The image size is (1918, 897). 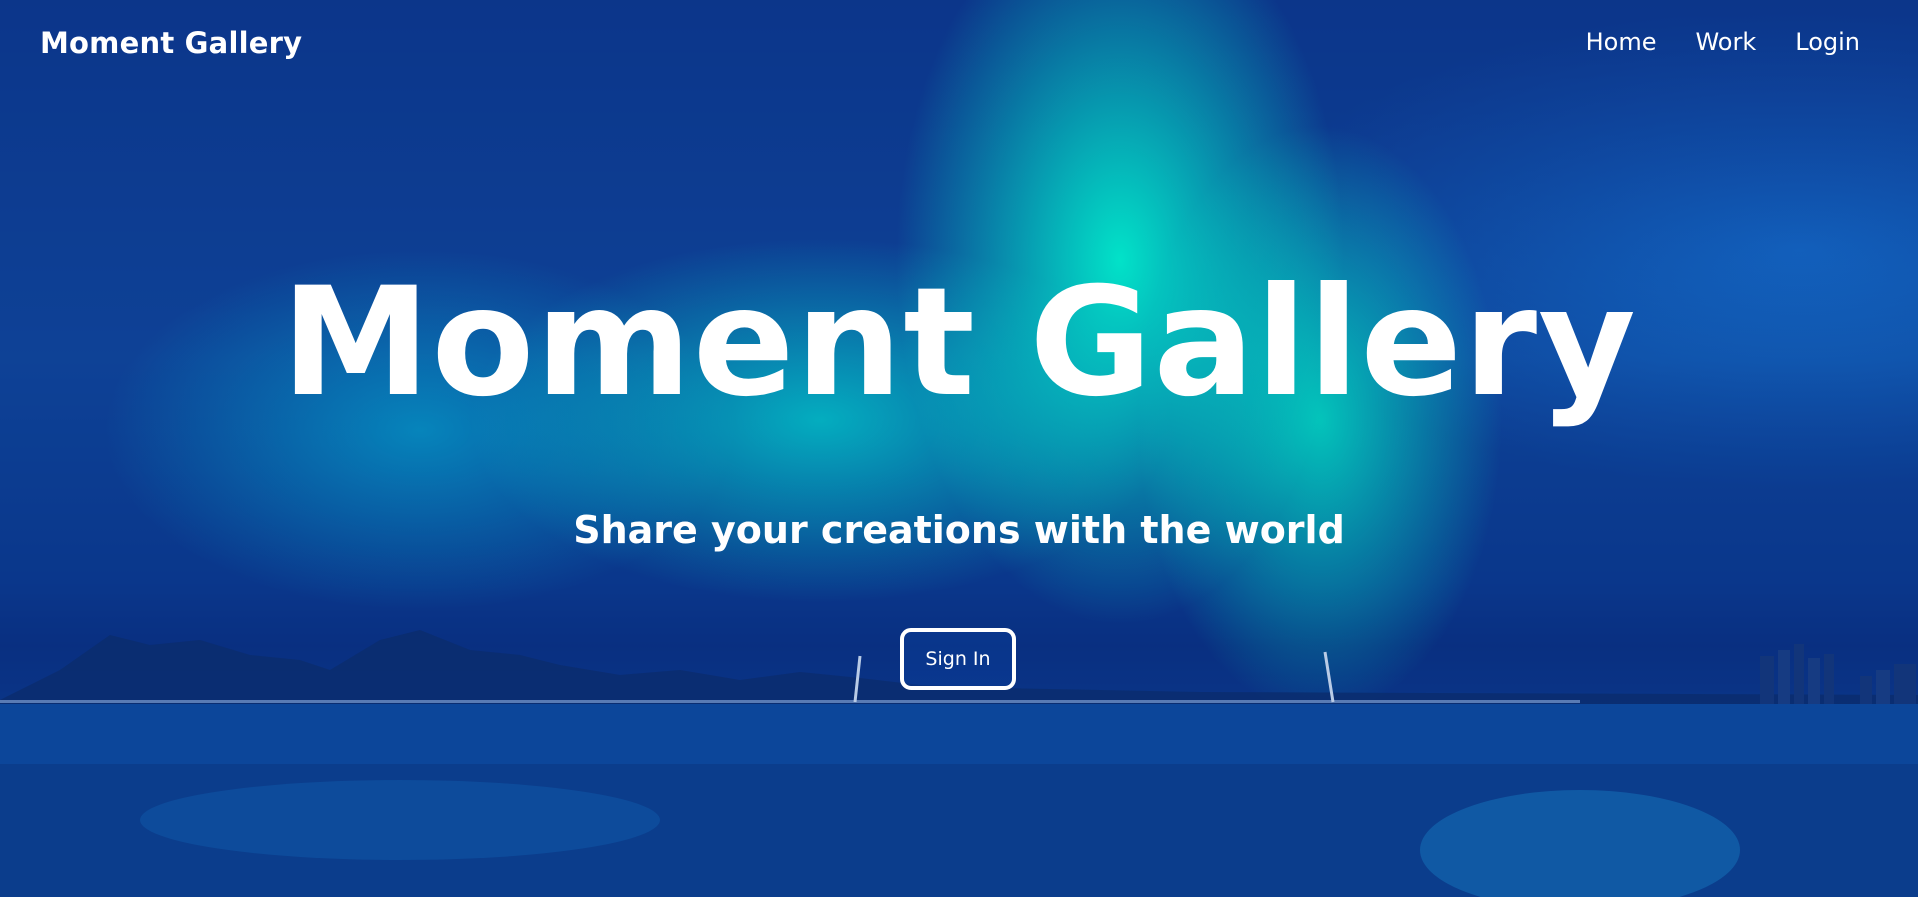 I want to click on hero-title: Moment Gallery, so click(x=959, y=343).